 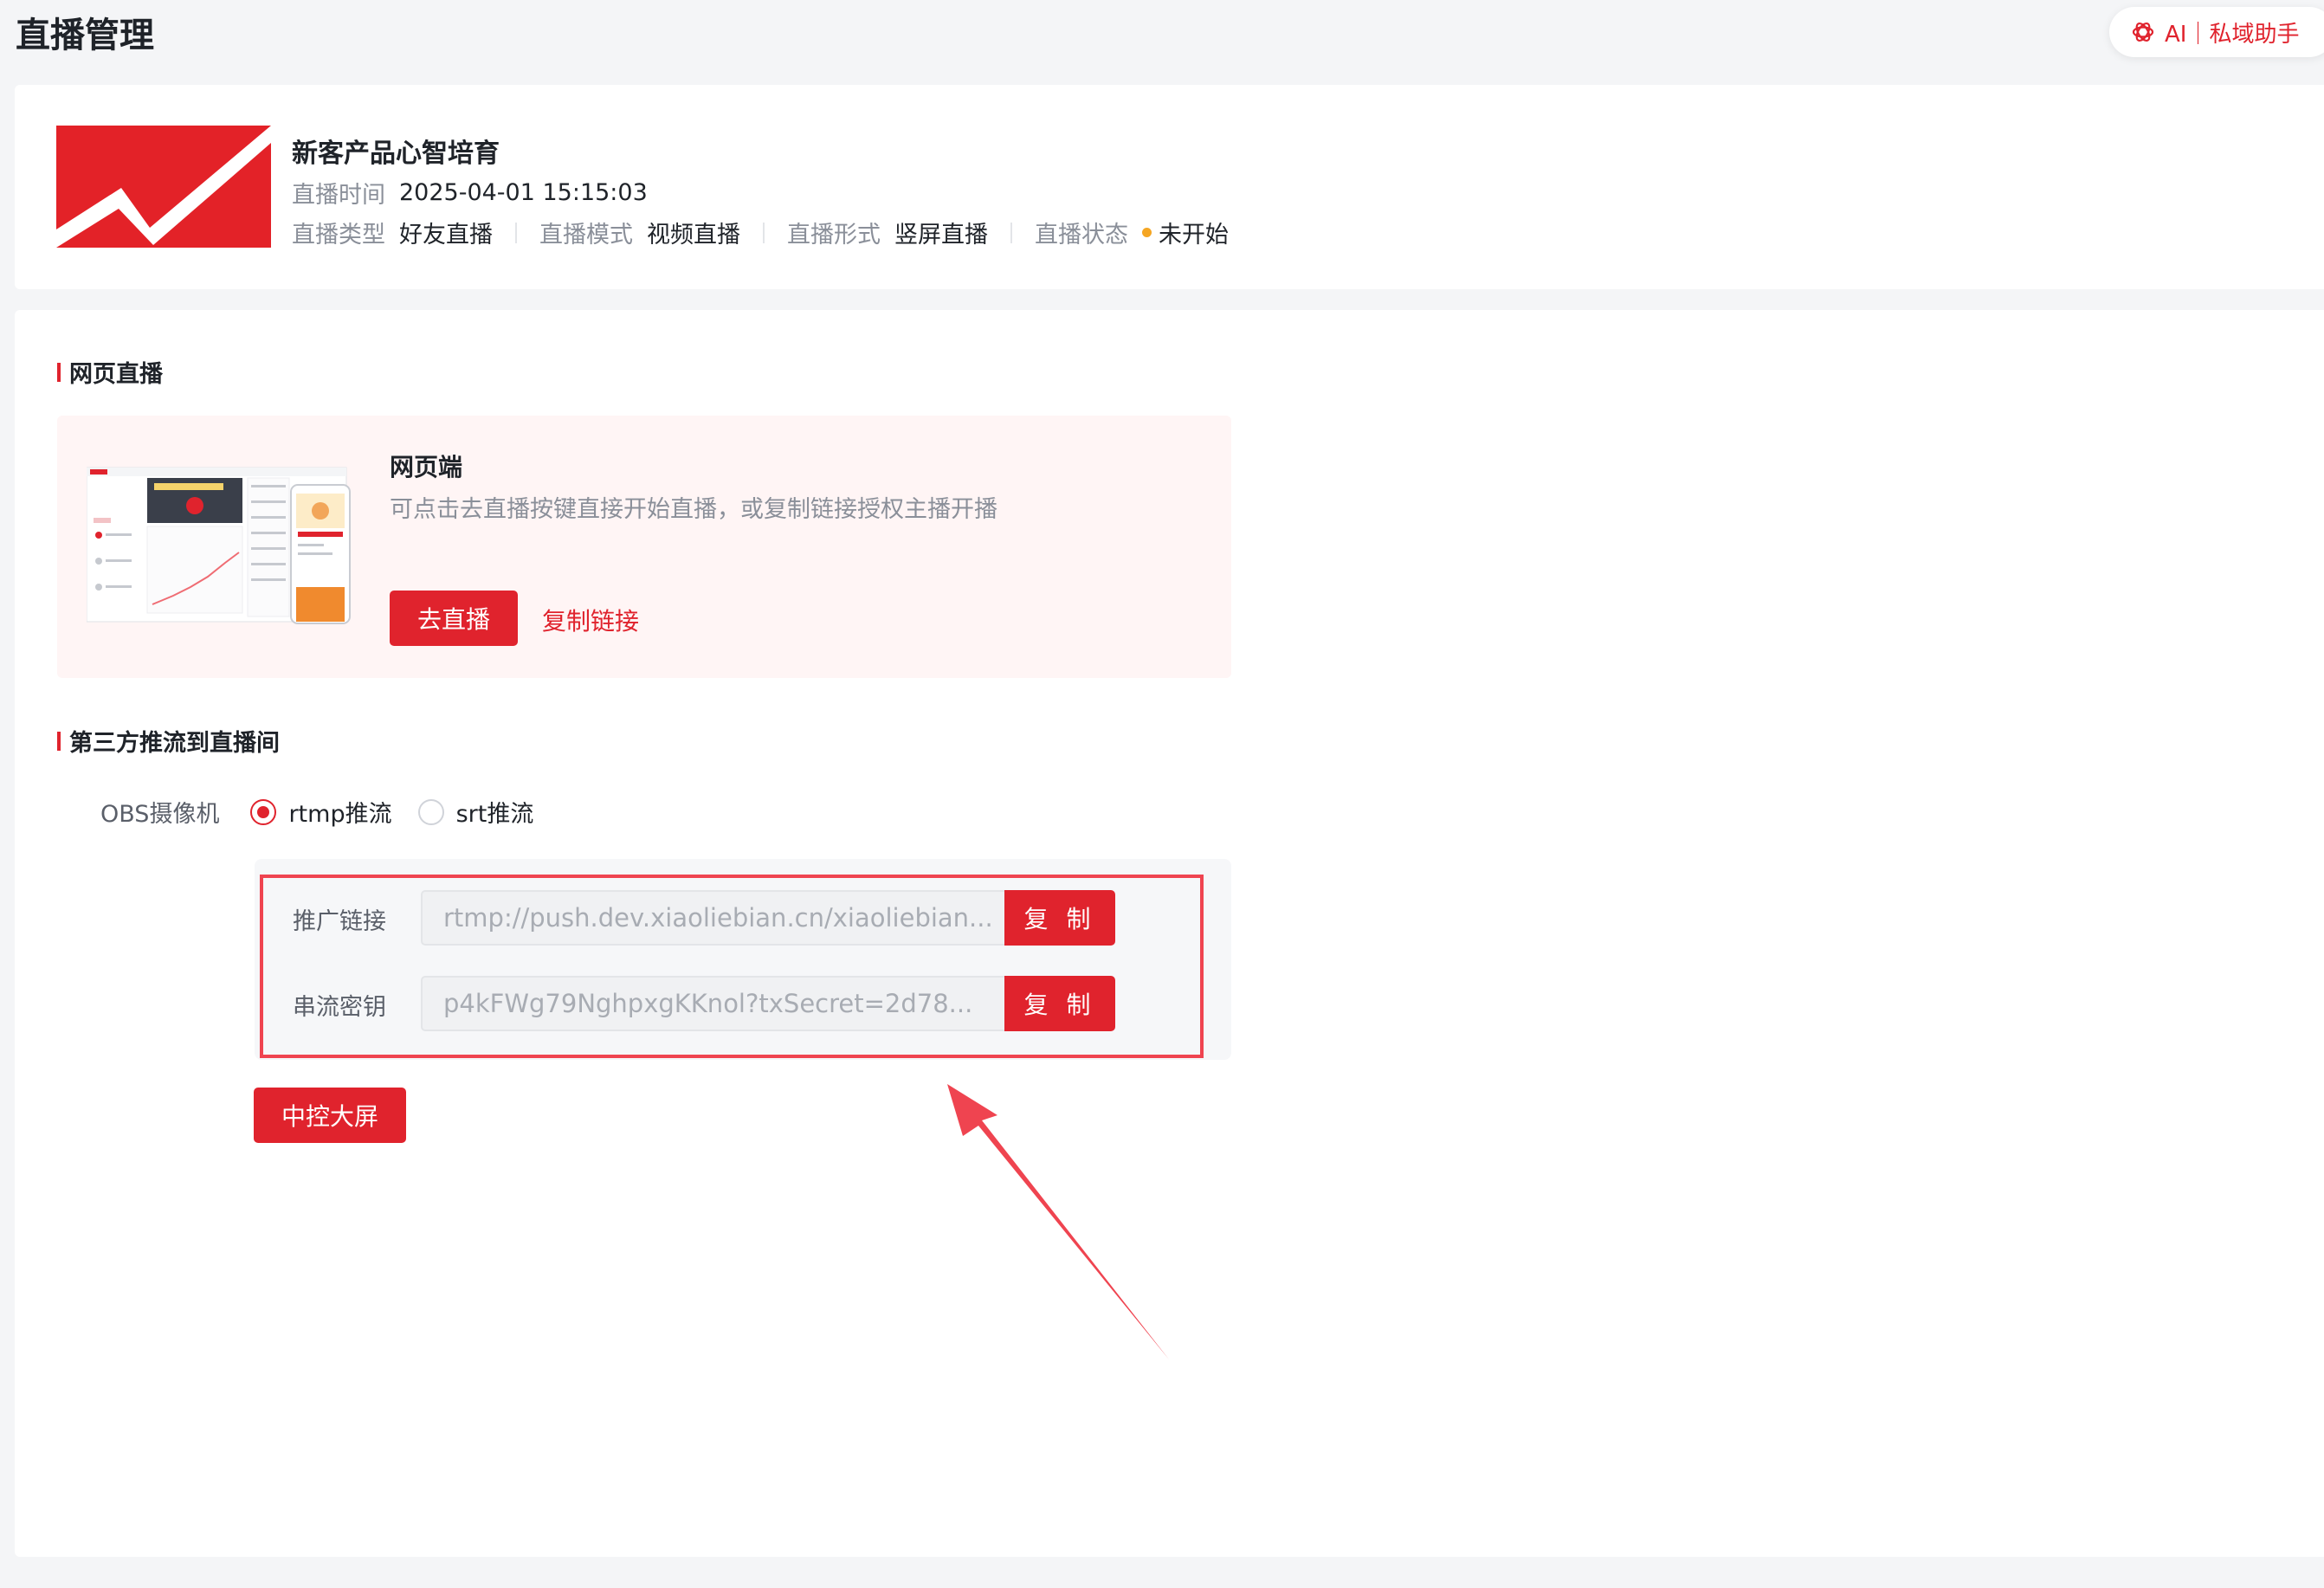 What do you see at coordinates (340, 1007) in the screenshot?
I see `stream-key-label: 串流密钥` at bounding box center [340, 1007].